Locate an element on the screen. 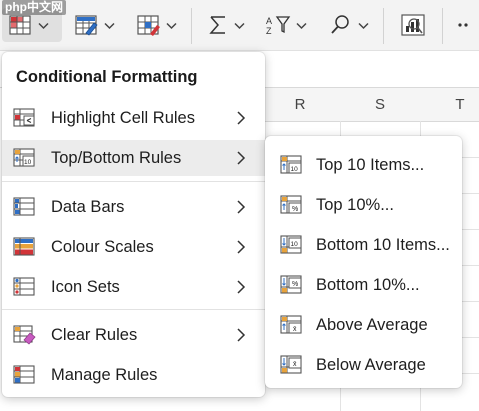 The width and height of the screenshot is (479, 411). cell-styles-icon is located at coordinates (148, 25).